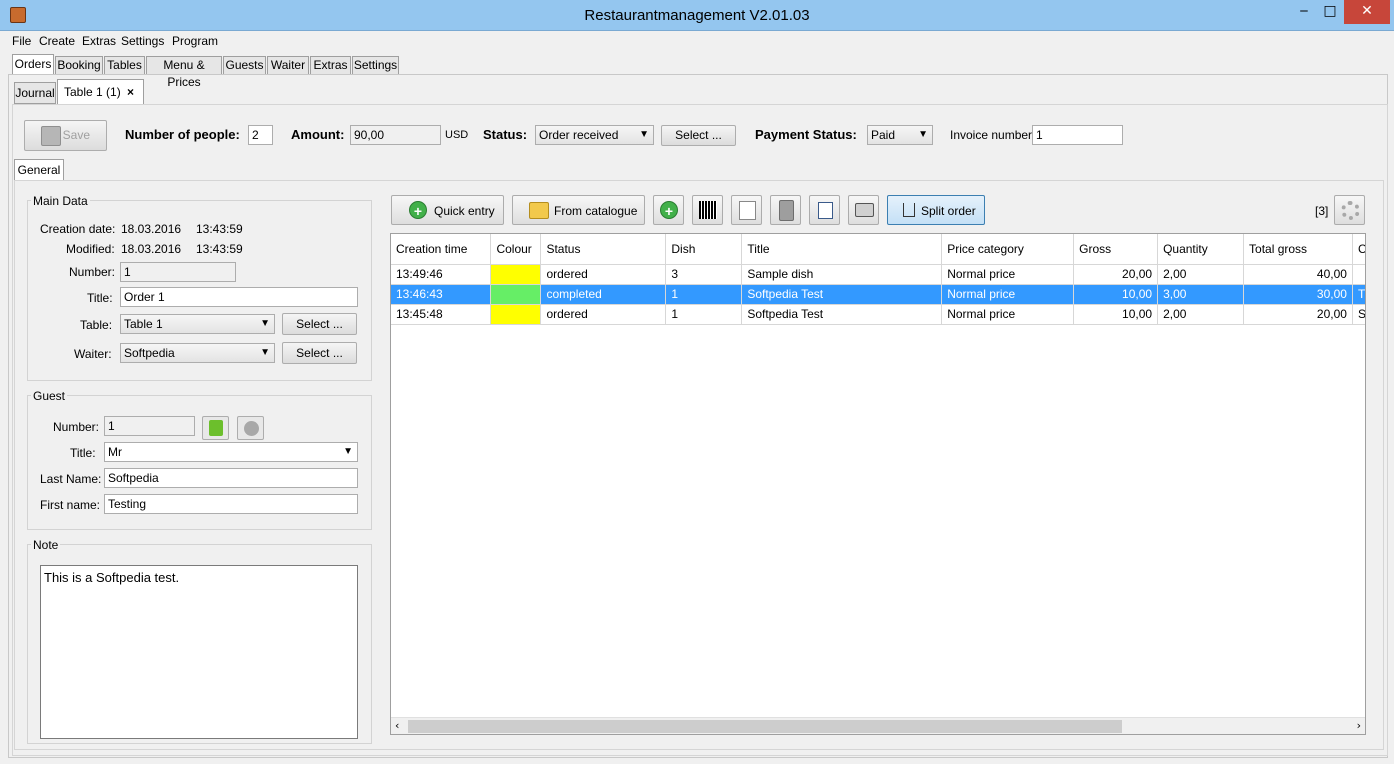 This screenshot has width=1394, height=764. What do you see at coordinates (1077, 135) in the screenshot?
I see `invoice-field: 1` at bounding box center [1077, 135].